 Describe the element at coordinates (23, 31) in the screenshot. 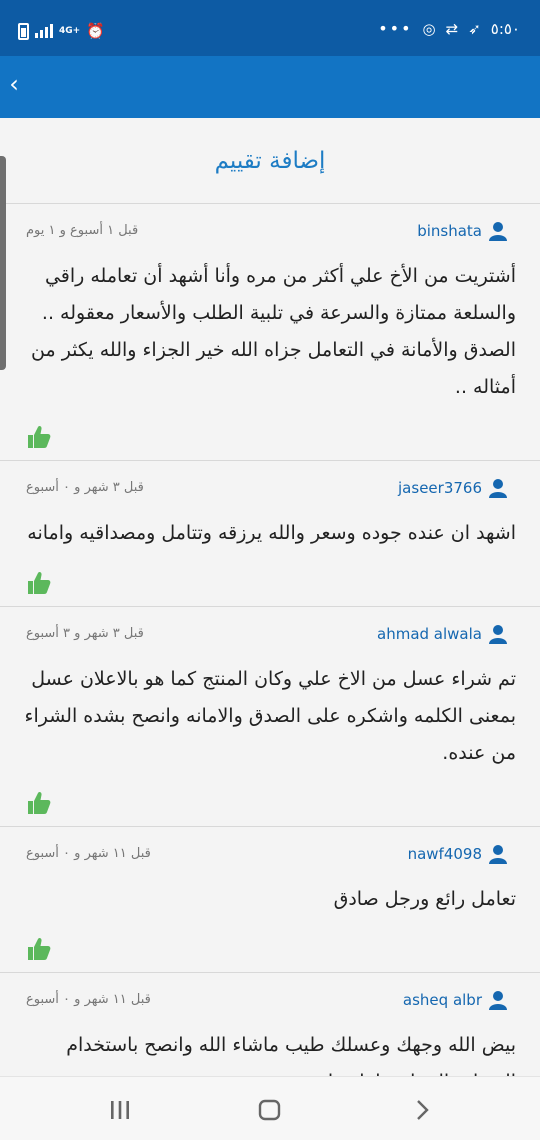

I see `battery-icon` at that location.